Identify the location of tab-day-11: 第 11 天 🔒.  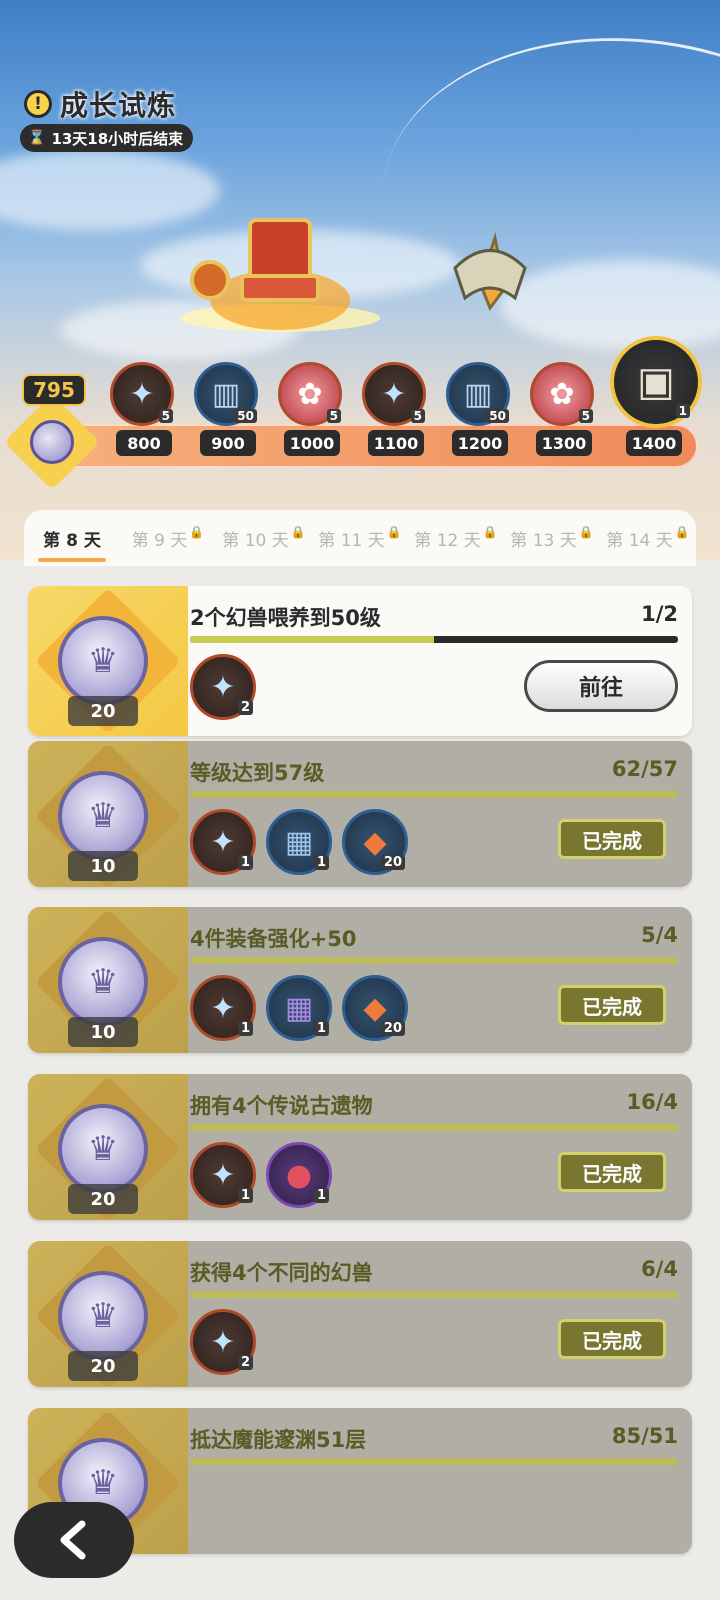
(360, 538).